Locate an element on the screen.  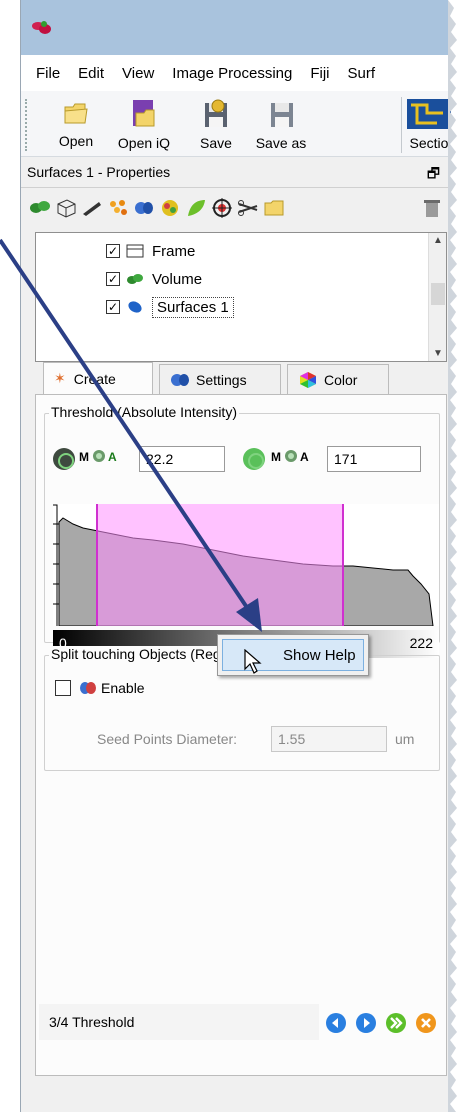
menu-view: View is located at coordinates (138, 73).